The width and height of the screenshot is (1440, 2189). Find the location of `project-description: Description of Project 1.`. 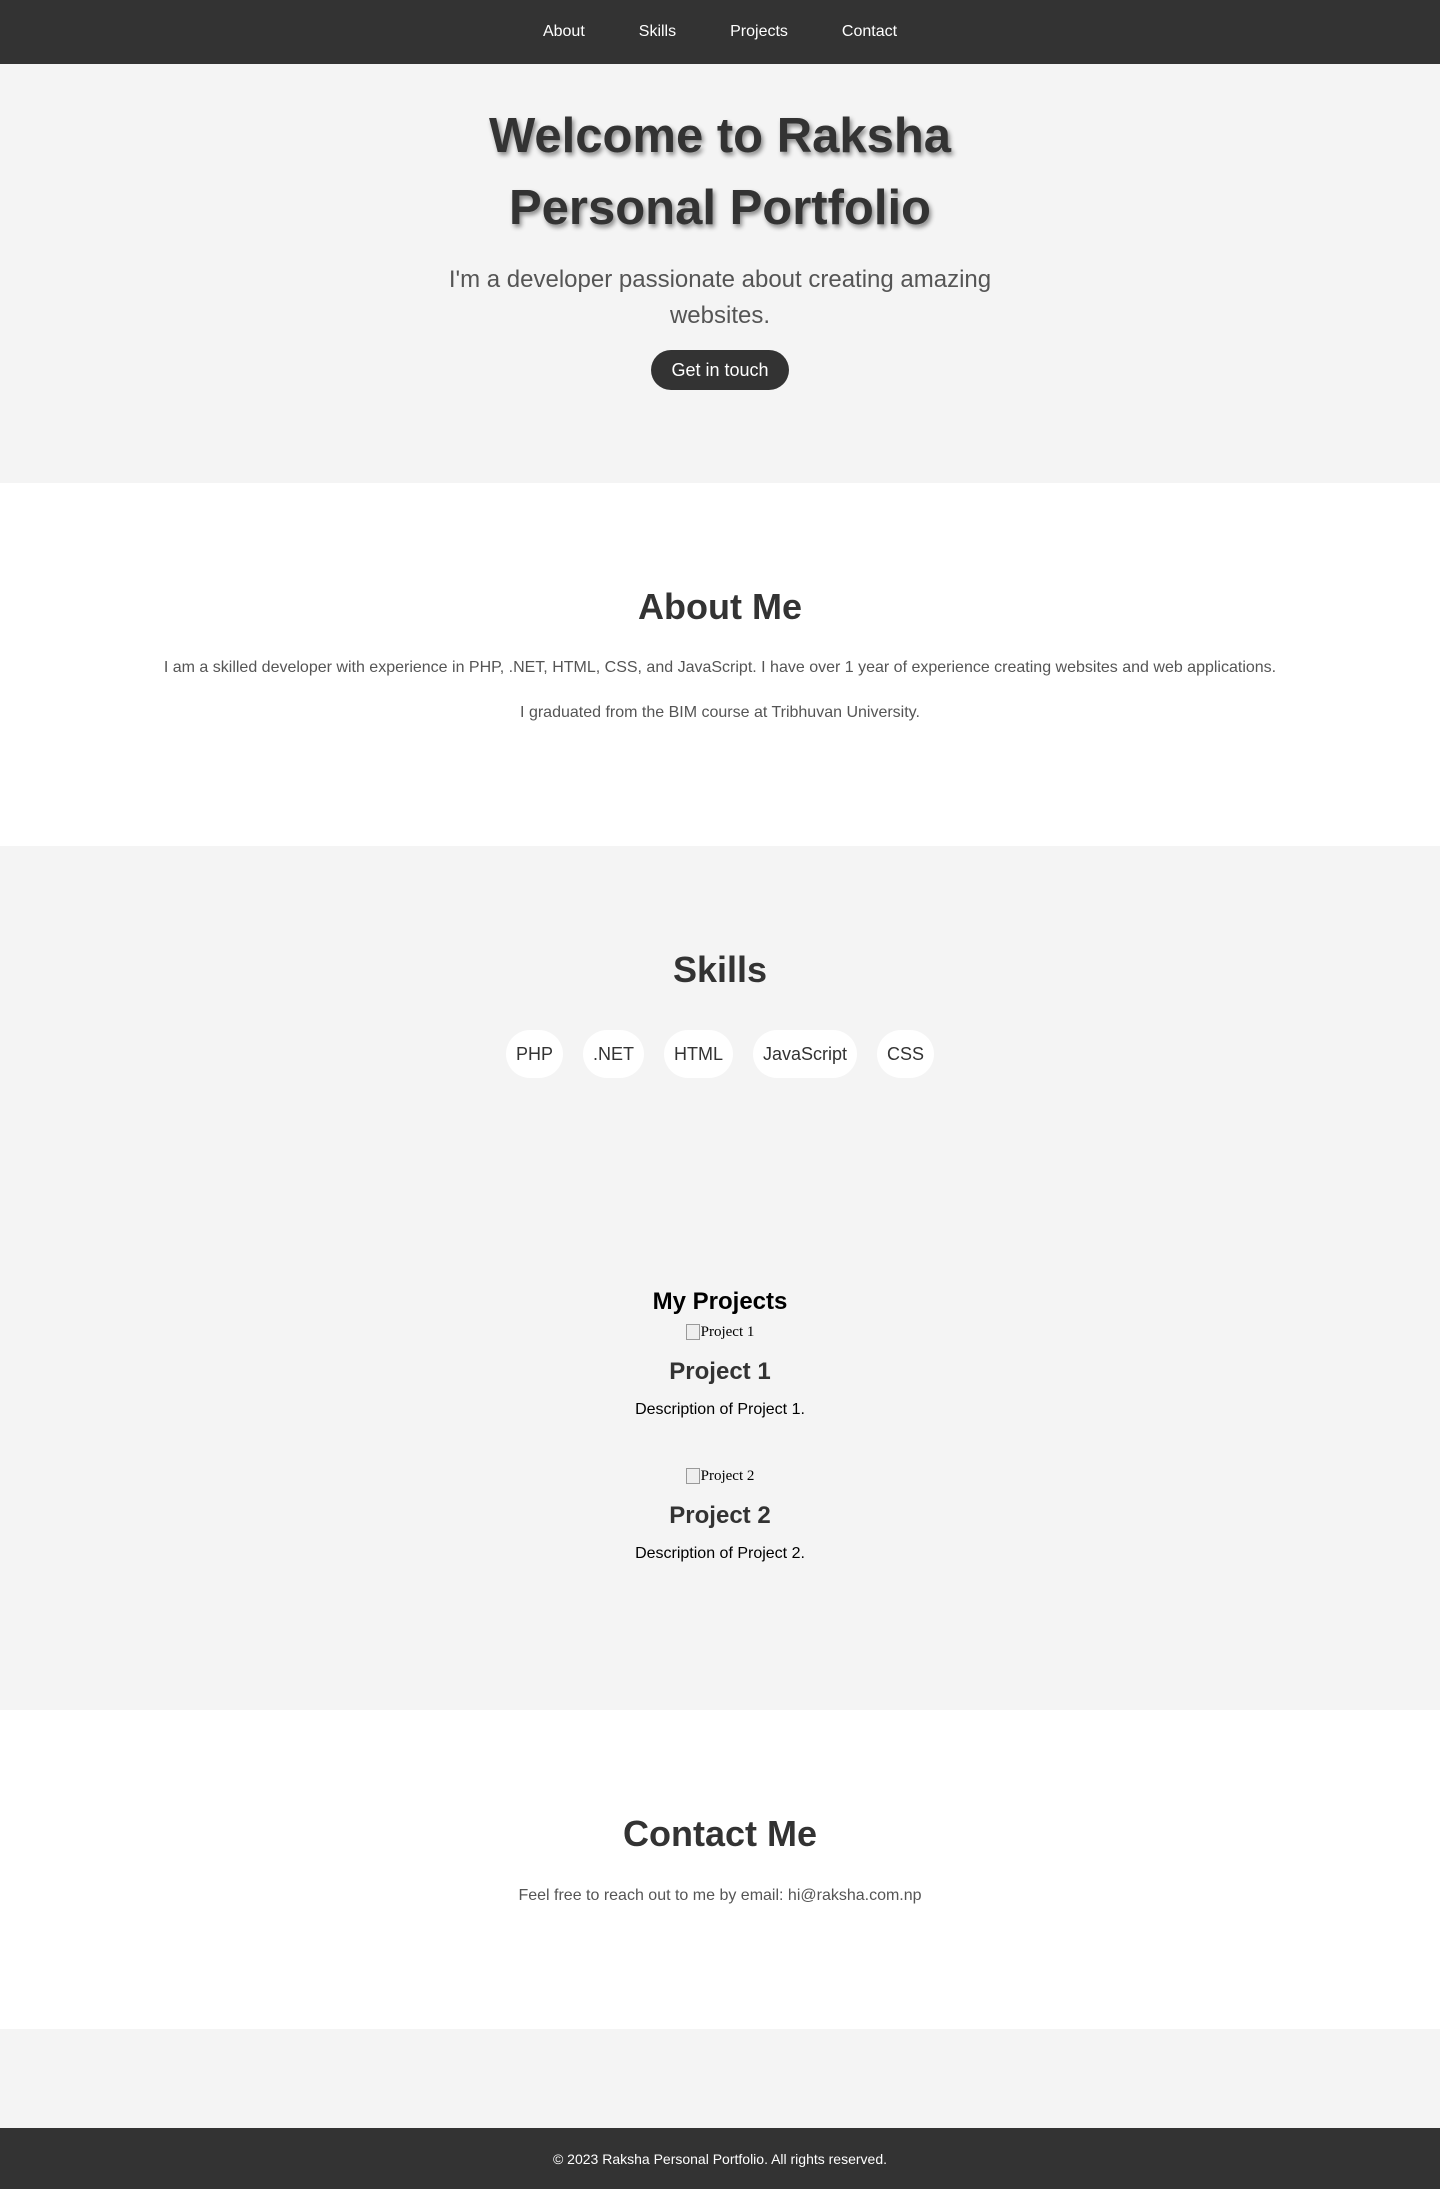

project-description: Description of Project 1. is located at coordinates (720, 1409).